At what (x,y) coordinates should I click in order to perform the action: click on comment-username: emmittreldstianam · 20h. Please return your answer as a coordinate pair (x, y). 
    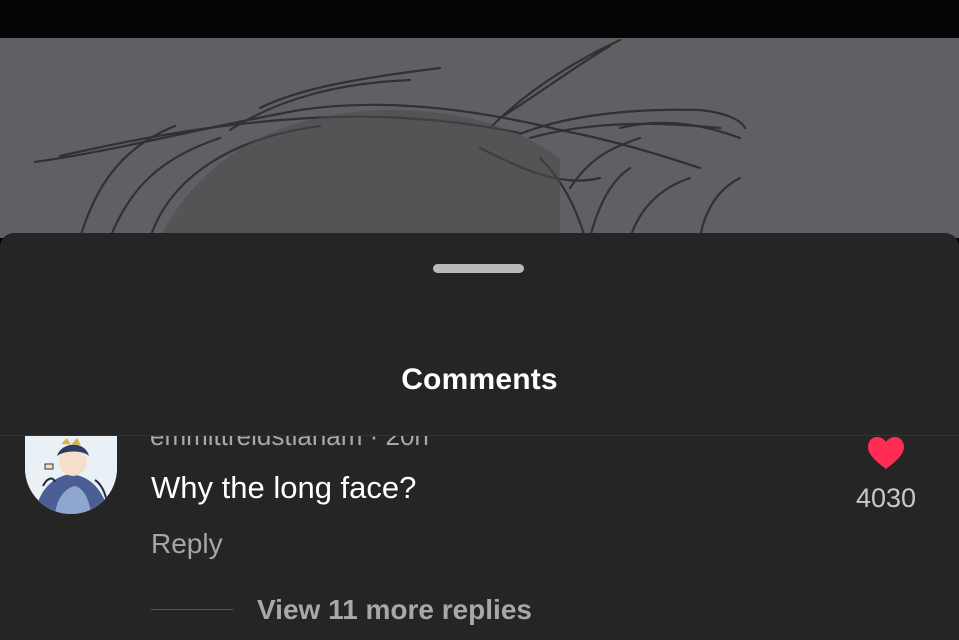
    Looking at the image, I should click on (289, 444).